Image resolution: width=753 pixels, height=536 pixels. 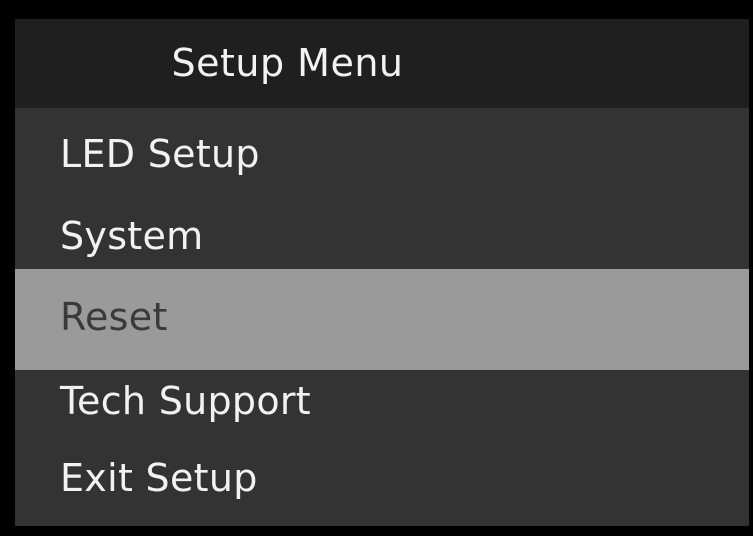 I want to click on menu-item-system: System, so click(x=382, y=228).